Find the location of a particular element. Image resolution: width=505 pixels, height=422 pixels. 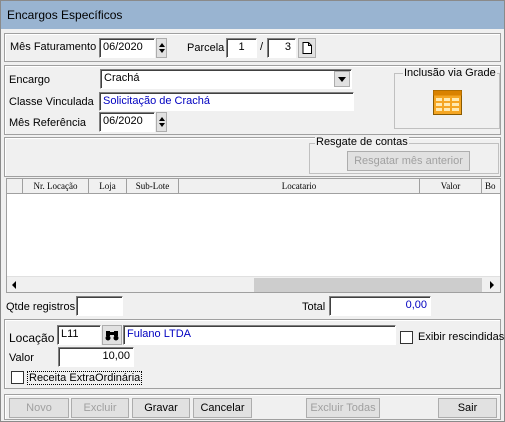

qtde-registros-label: Qtde registros is located at coordinates (41, 307).